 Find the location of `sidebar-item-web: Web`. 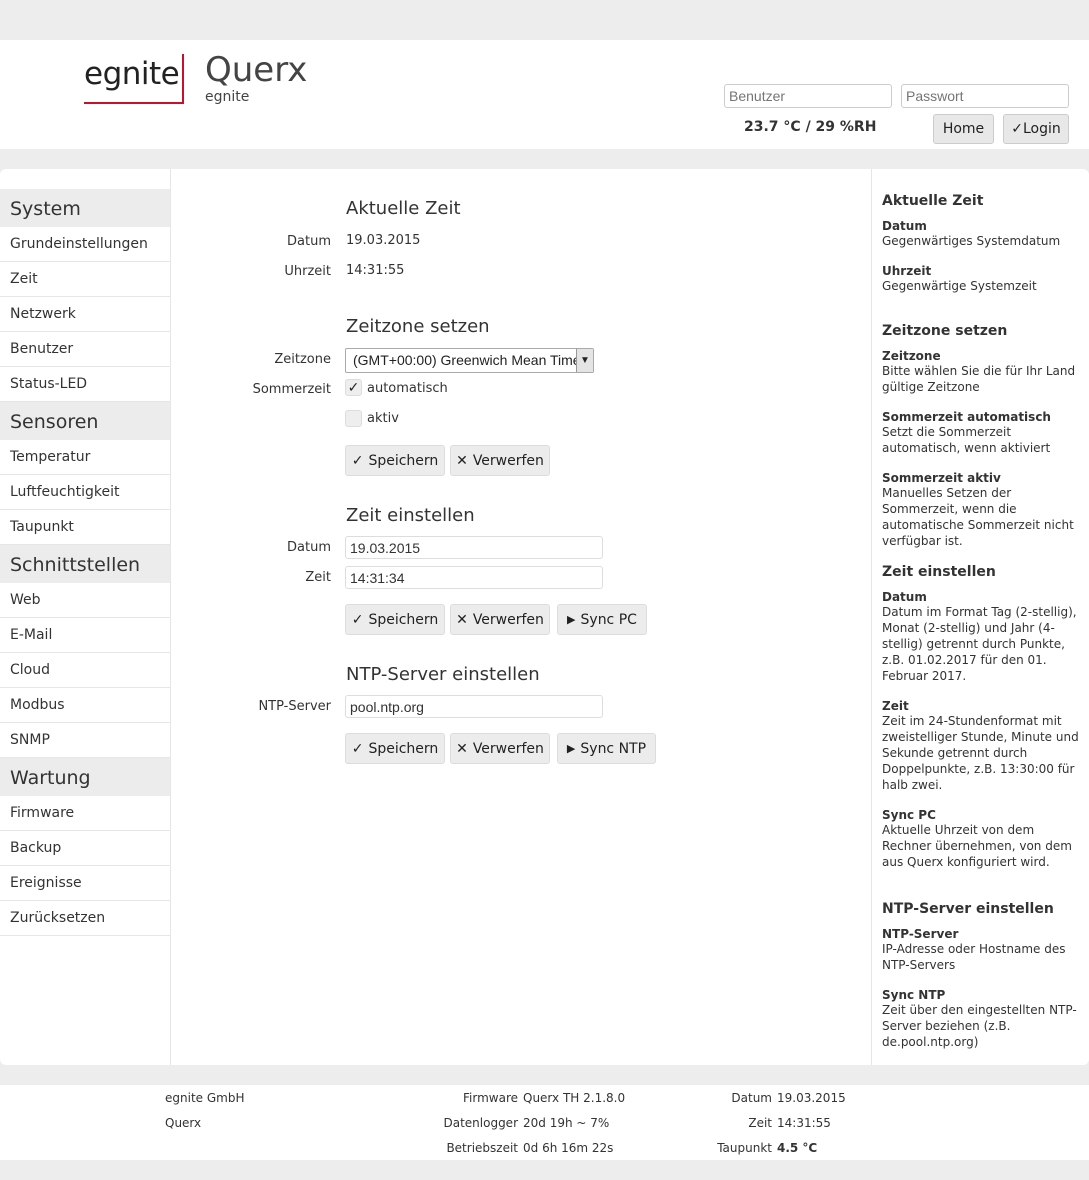

sidebar-item-web: Web is located at coordinates (85, 600).